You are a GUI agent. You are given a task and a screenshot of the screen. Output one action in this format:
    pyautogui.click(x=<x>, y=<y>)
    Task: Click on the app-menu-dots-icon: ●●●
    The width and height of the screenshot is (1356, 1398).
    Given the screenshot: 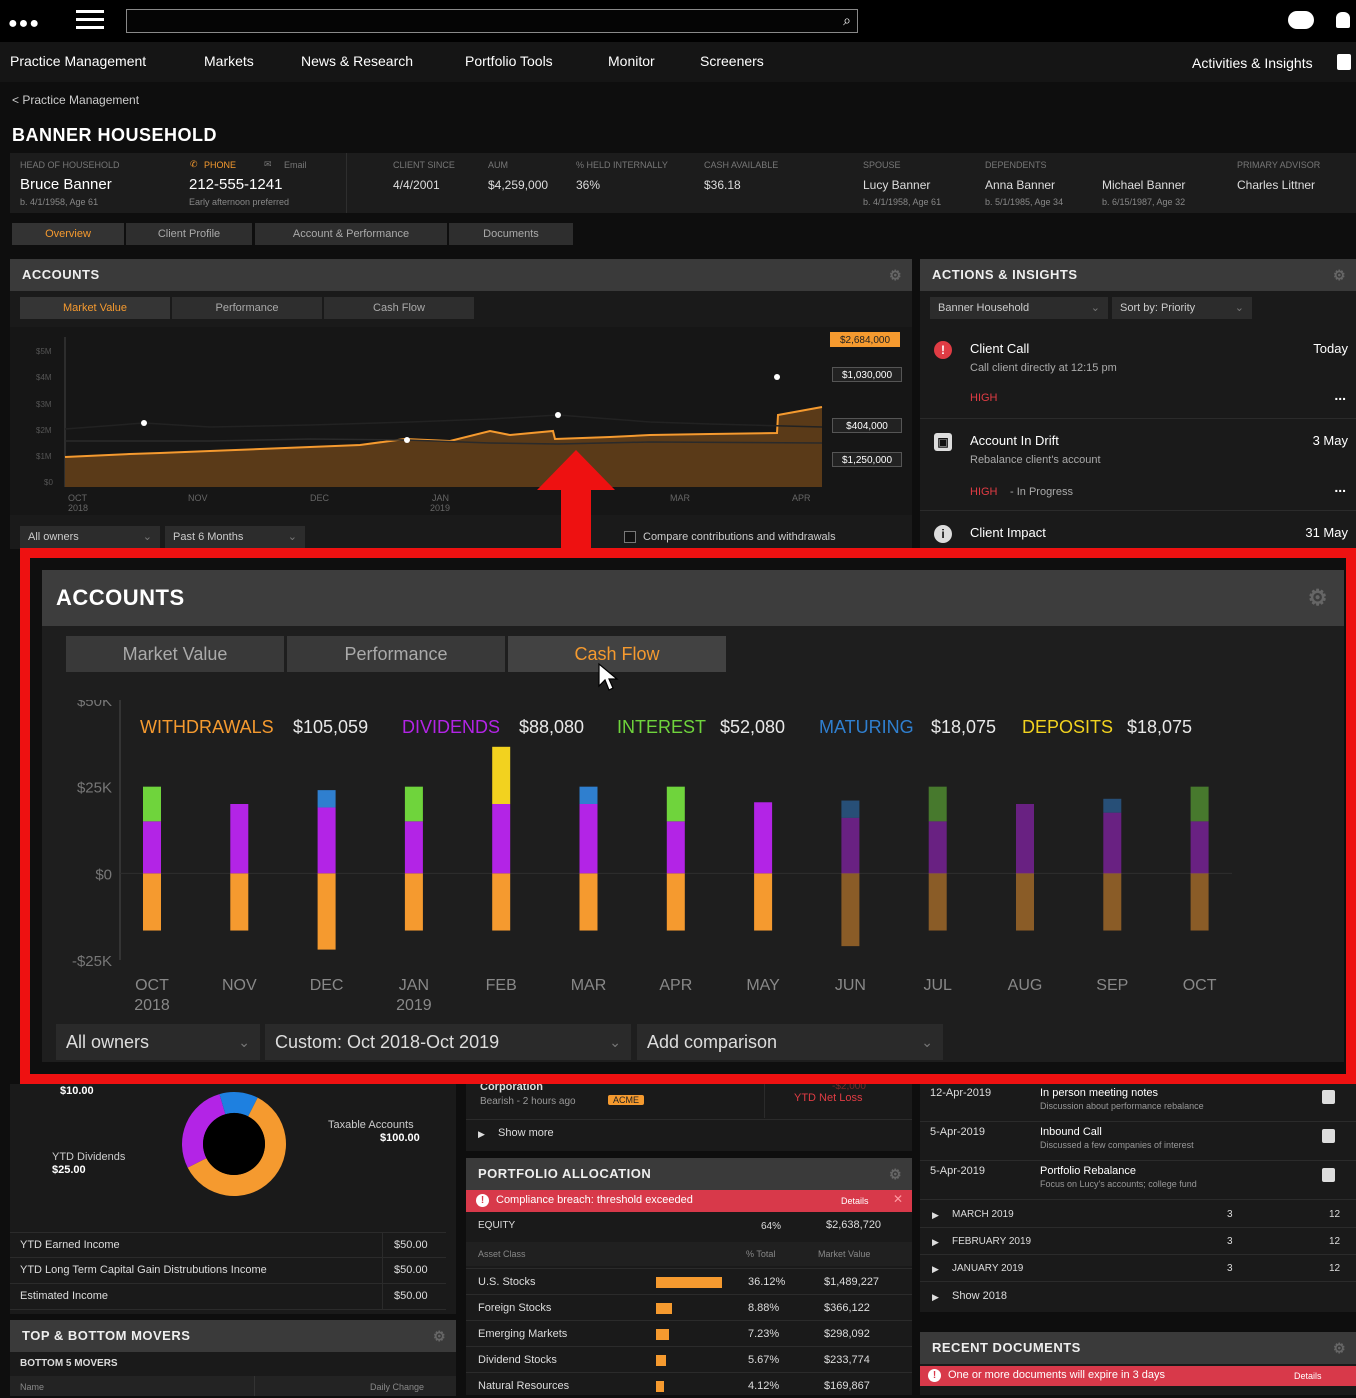 What is the action you would take?
    pyautogui.click(x=24, y=24)
    